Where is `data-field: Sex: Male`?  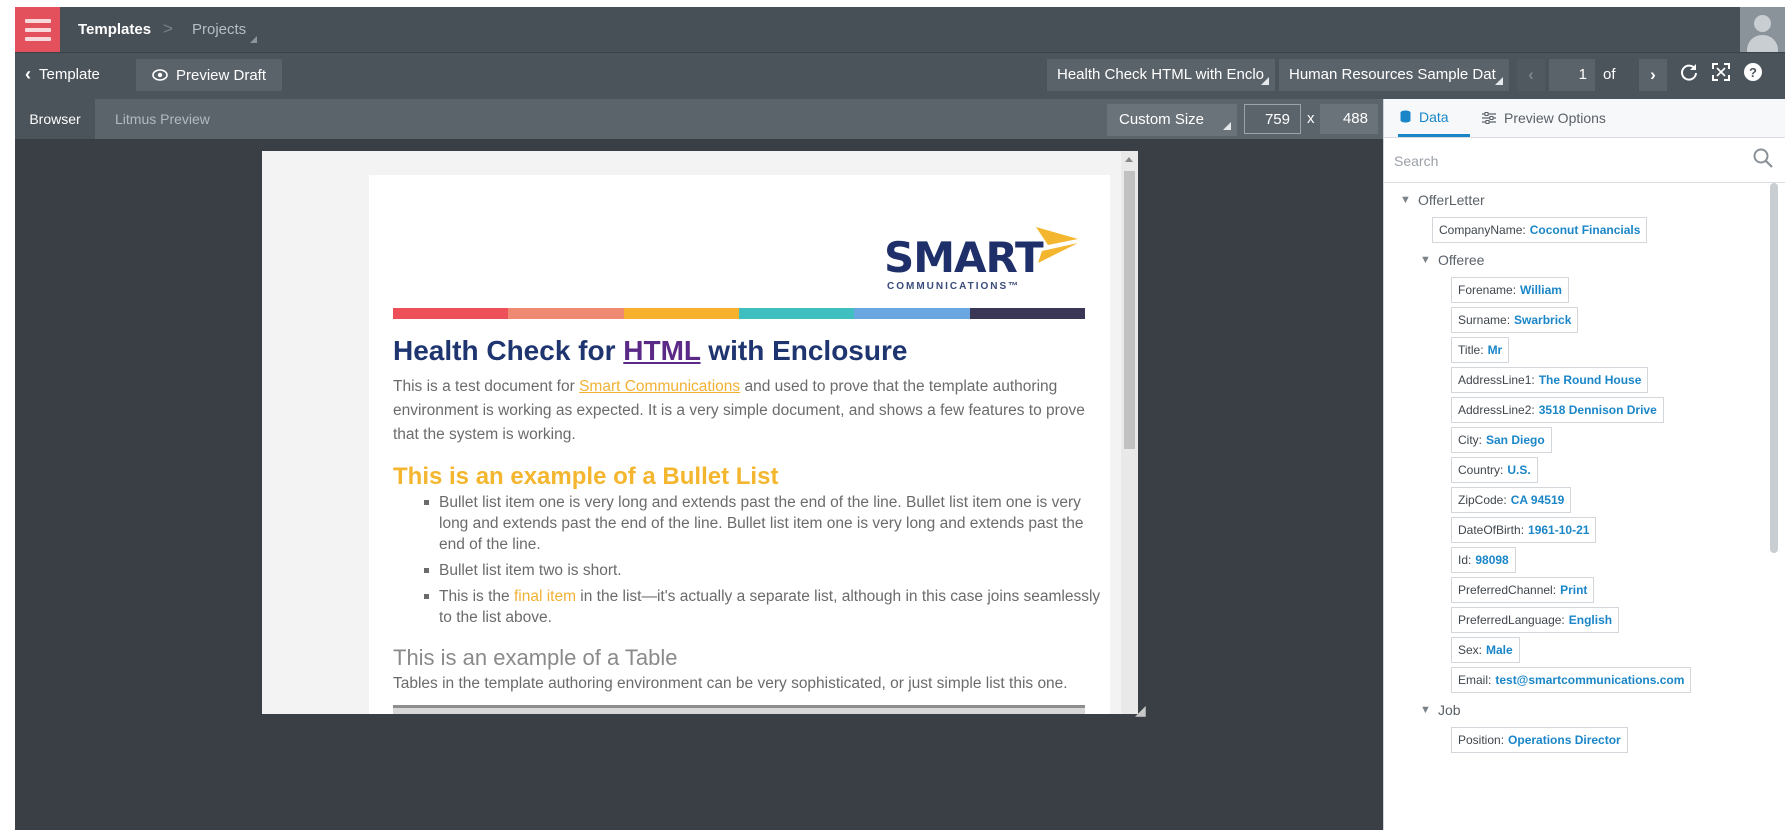 data-field: Sex: Male is located at coordinates (1485, 650).